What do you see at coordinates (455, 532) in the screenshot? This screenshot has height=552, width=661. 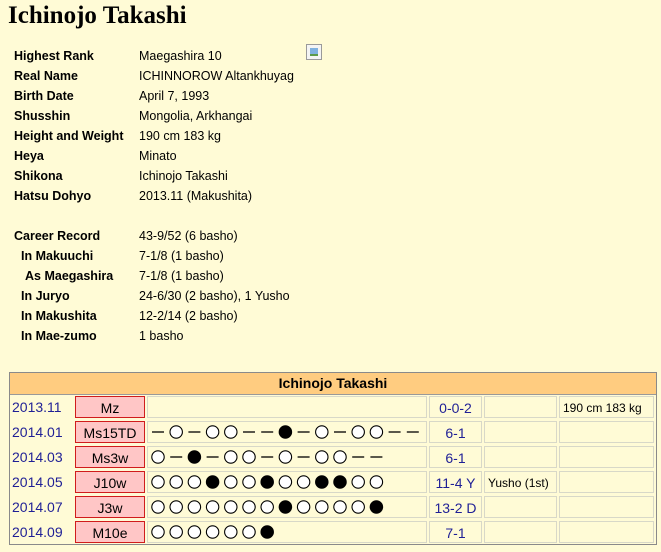 I see `basho-record-link: 7-1` at bounding box center [455, 532].